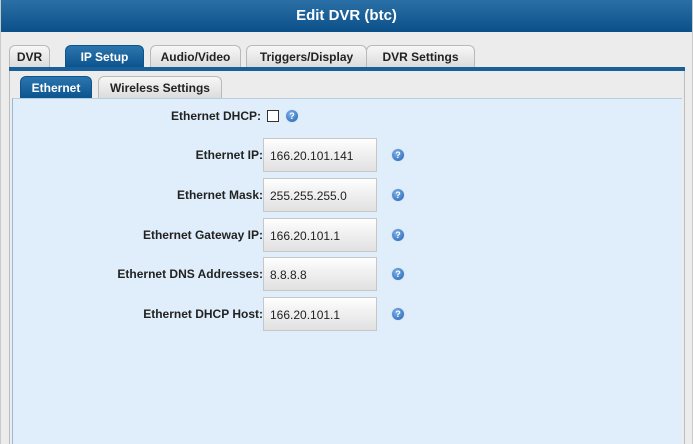  Describe the element at coordinates (420, 56) in the screenshot. I see `tab-dvr-settings: DVR Settings` at that location.